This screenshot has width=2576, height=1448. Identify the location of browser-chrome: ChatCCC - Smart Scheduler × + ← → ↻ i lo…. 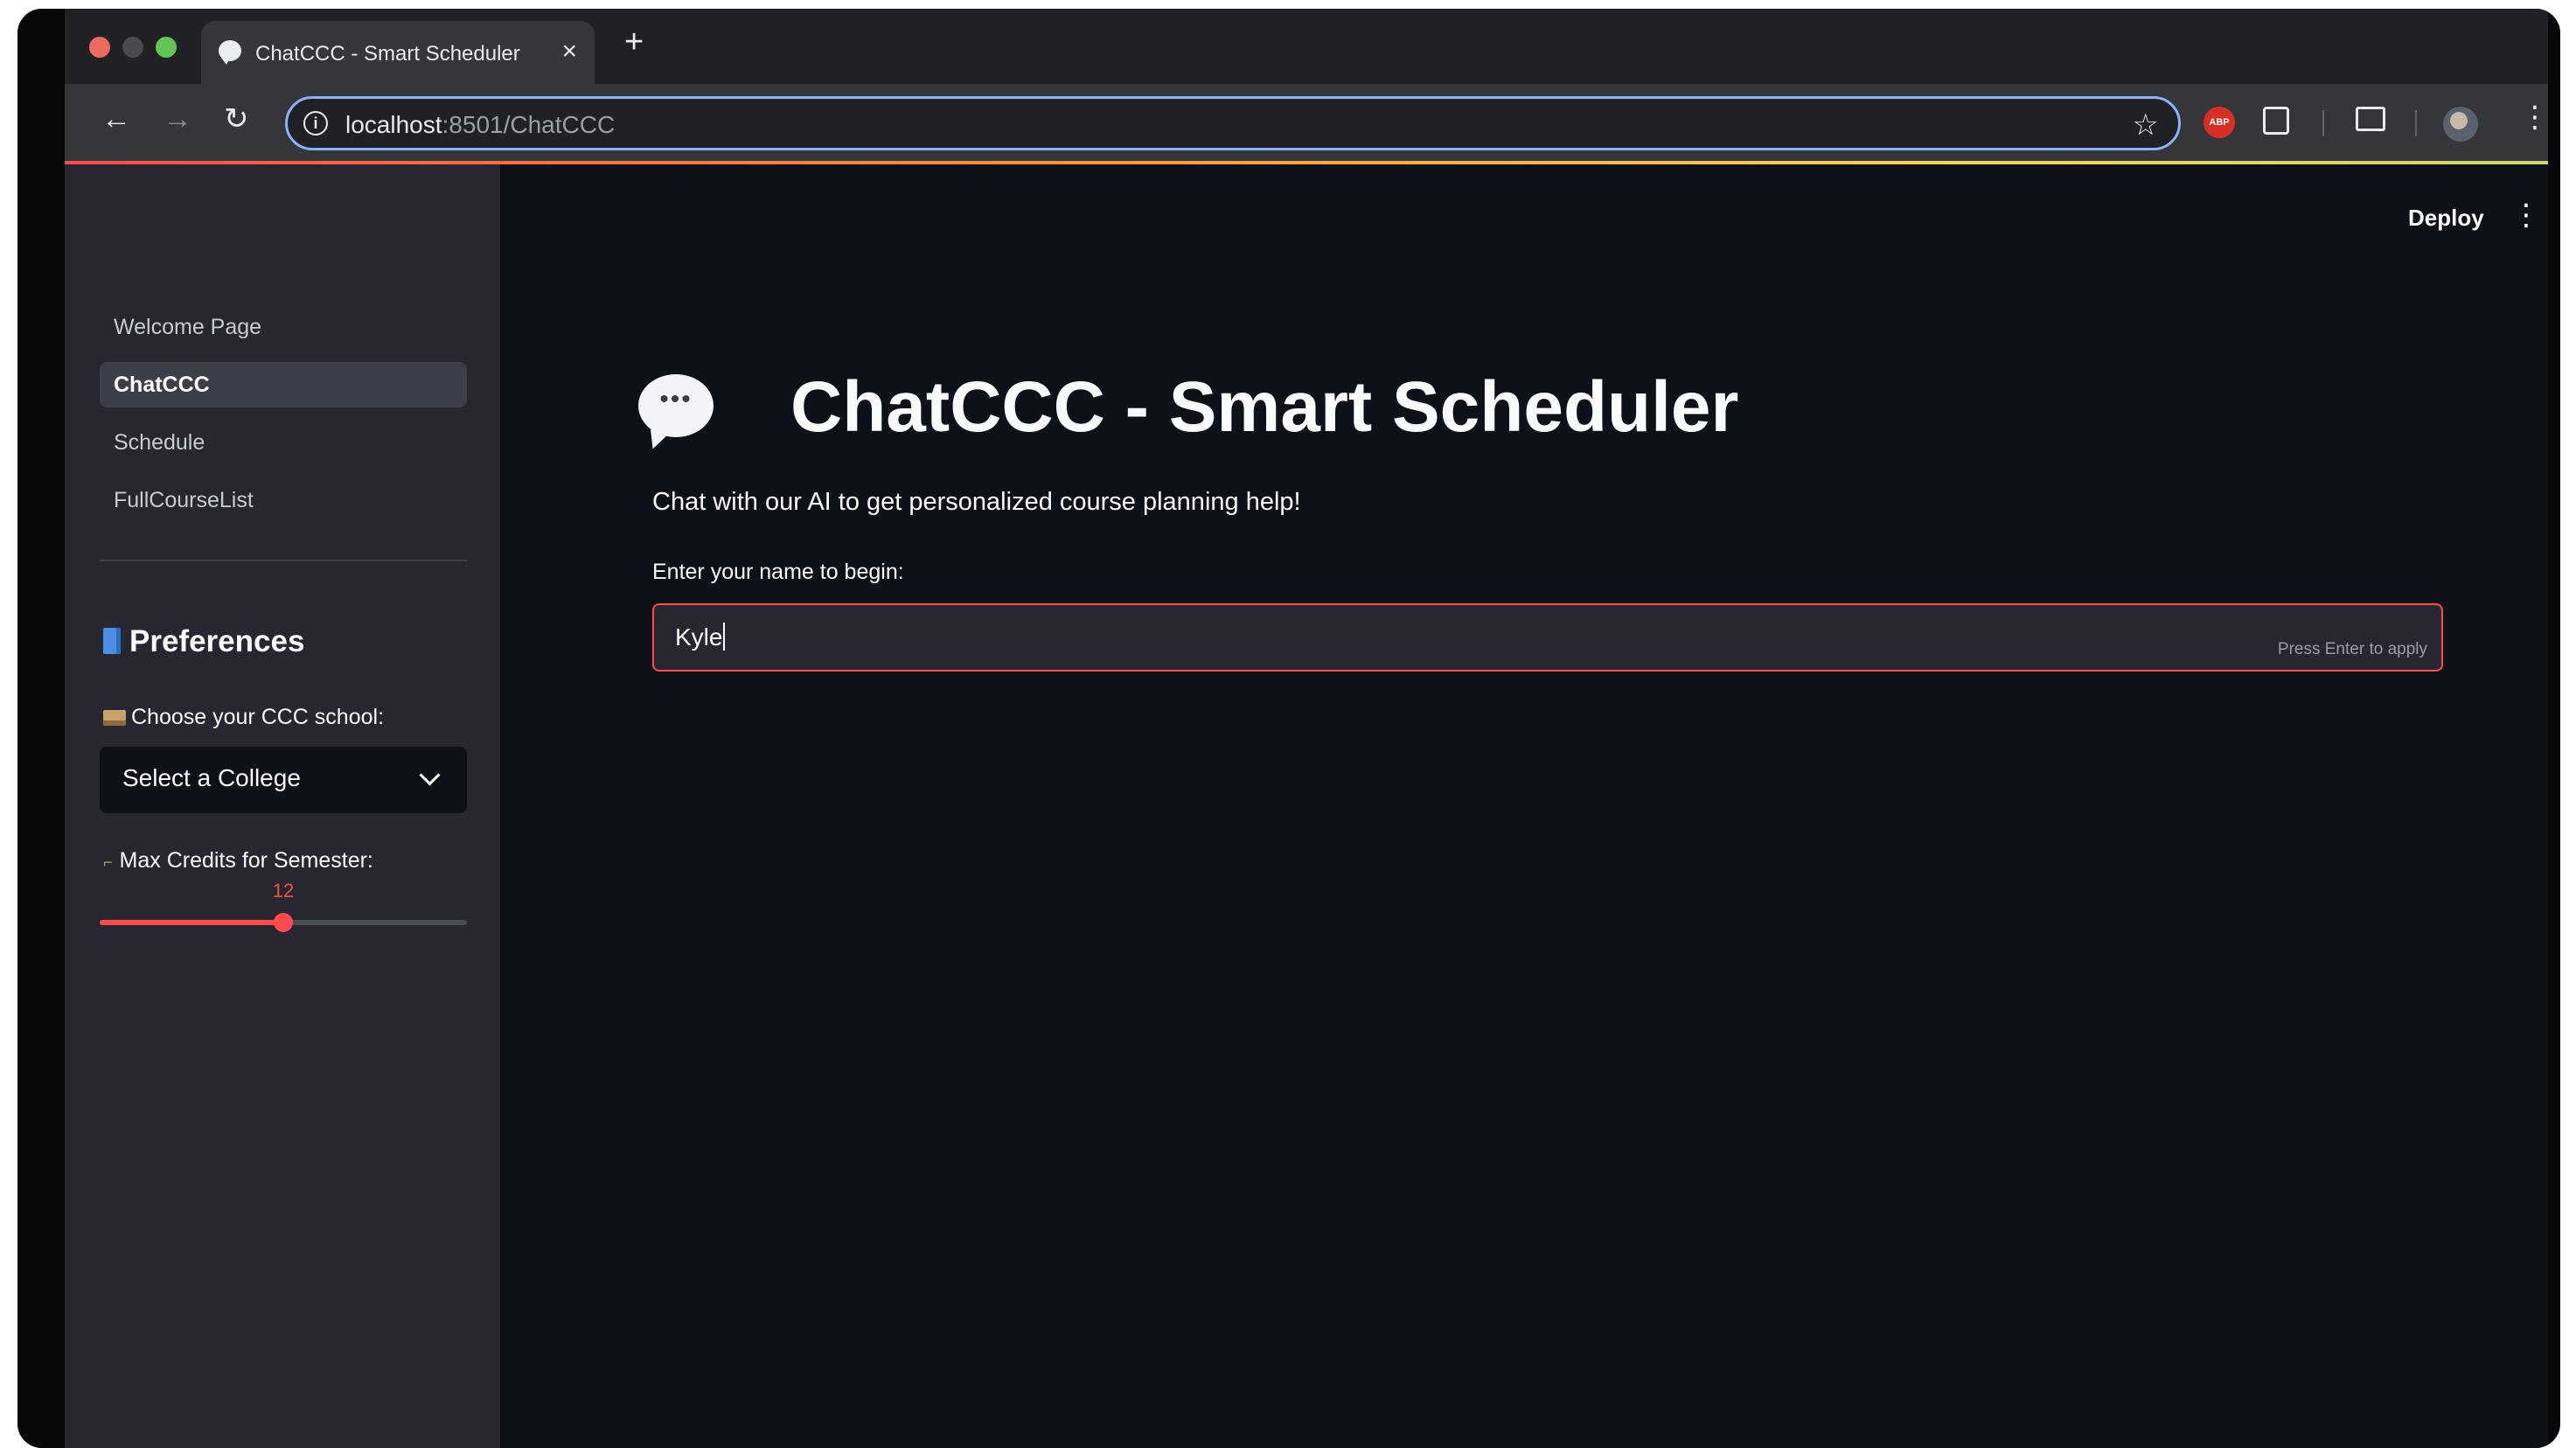
(1307, 86).